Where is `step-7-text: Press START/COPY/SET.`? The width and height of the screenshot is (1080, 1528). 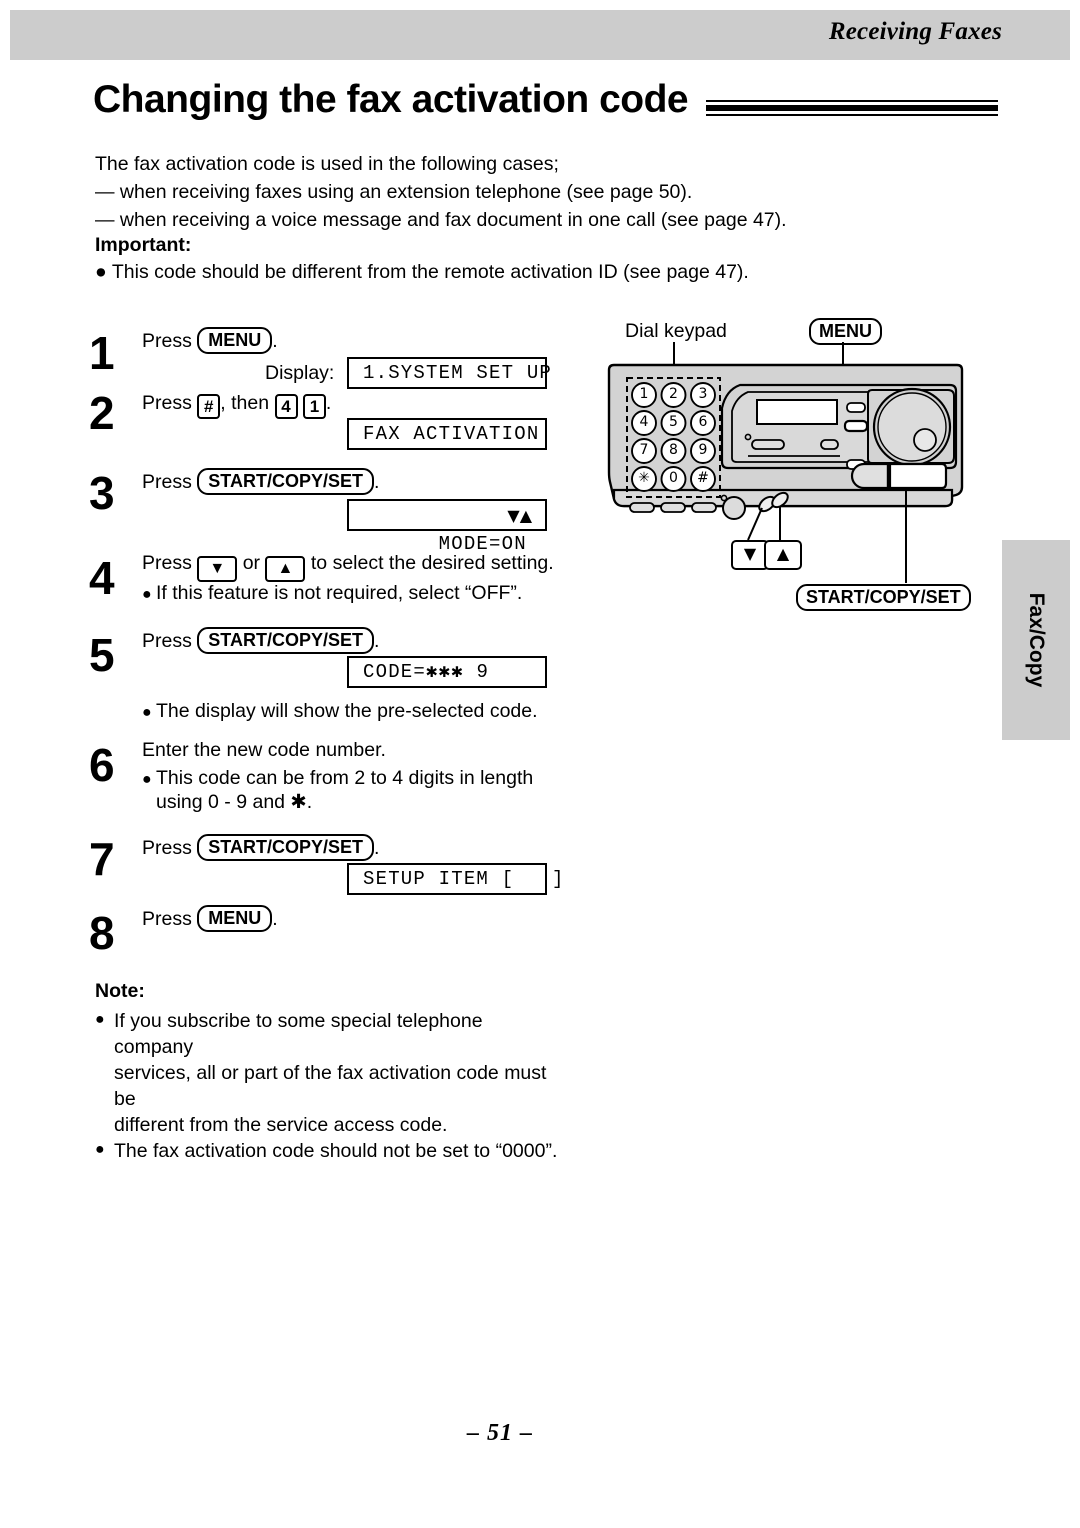
step-7-text: Press START/COPY/SET. is located at coordinates (260, 847).